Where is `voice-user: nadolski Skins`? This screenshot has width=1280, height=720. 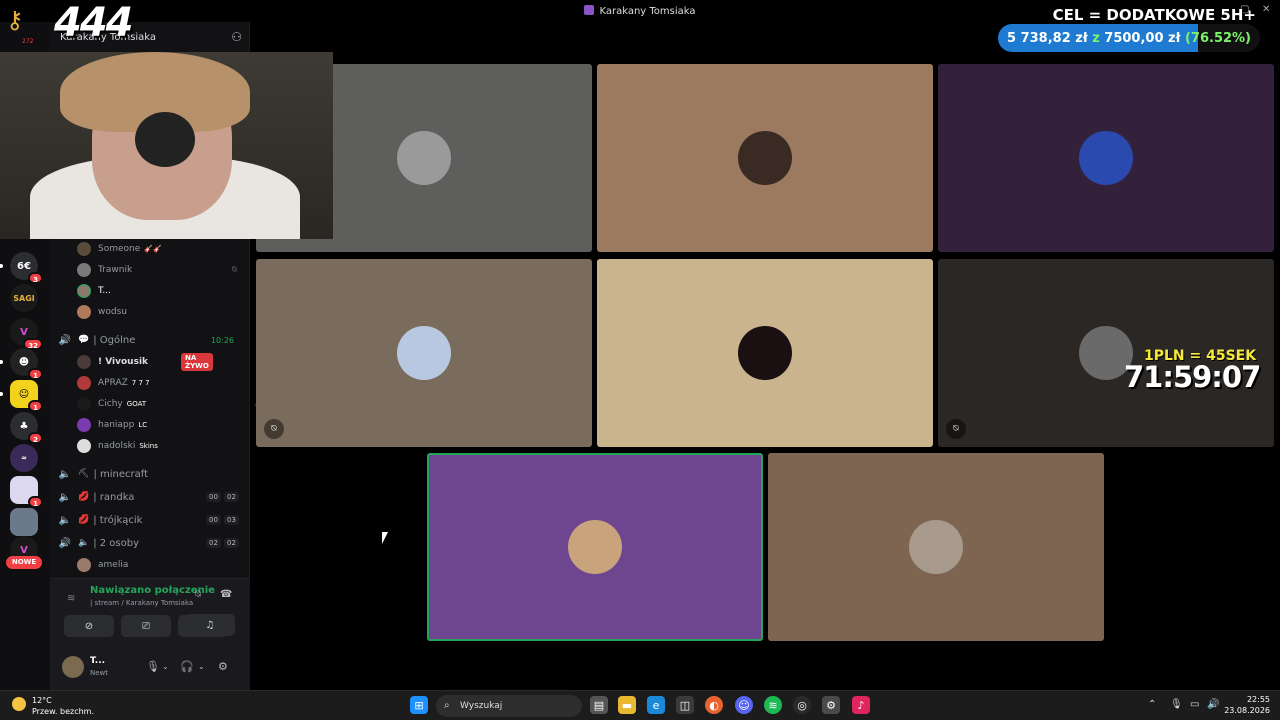 voice-user: nadolski Skins is located at coordinates (117, 446).